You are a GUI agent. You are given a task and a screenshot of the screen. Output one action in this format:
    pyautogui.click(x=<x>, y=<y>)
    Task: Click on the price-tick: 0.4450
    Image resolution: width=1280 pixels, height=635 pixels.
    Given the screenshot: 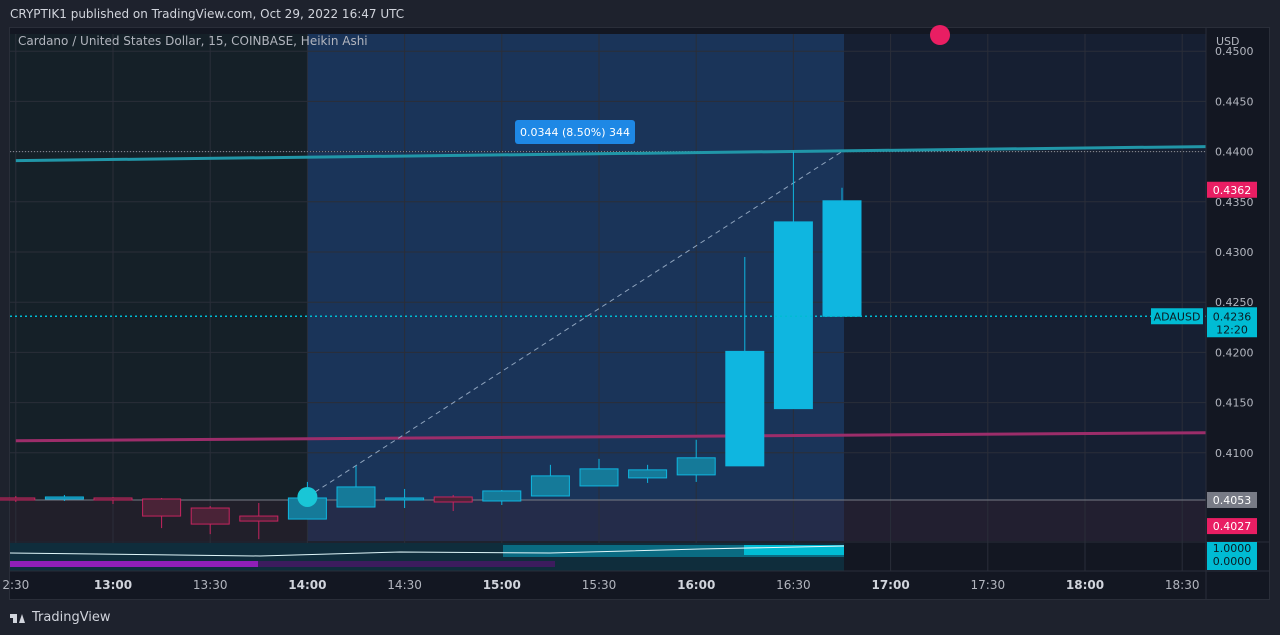 What is the action you would take?
    pyautogui.click(x=1234, y=101)
    